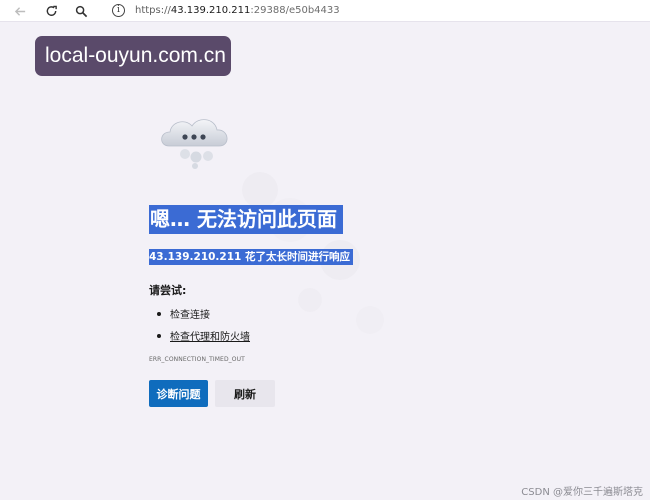  Describe the element at coordinates (118, 10) in the screenshot. I see `info-icon: i` at that location.